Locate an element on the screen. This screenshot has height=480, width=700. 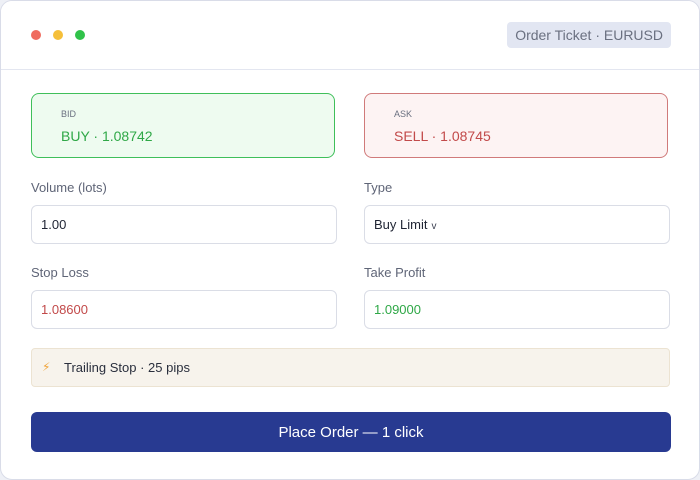
title-bar: Order Ticket · EURUSD is located at coordinates (350, 35).